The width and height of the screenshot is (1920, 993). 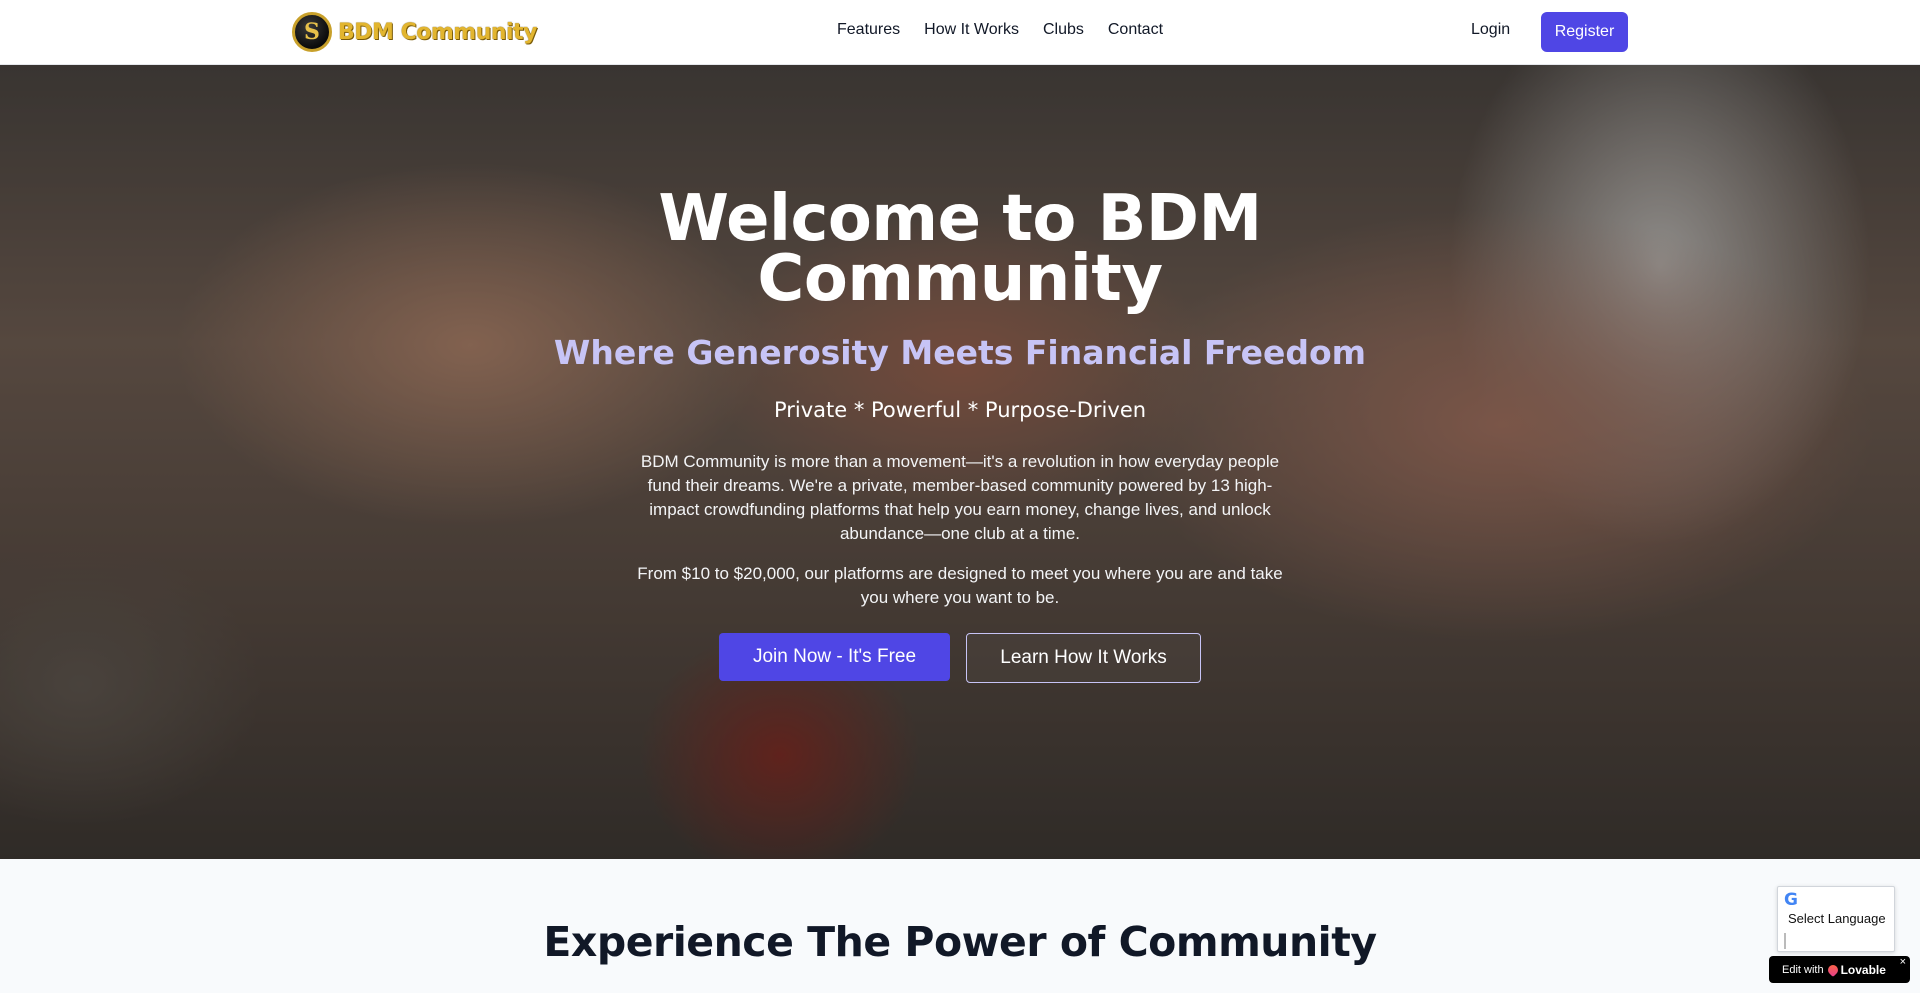 I want to click on nav-link-how-it-works: How It Works, so click(x=971, y=30).